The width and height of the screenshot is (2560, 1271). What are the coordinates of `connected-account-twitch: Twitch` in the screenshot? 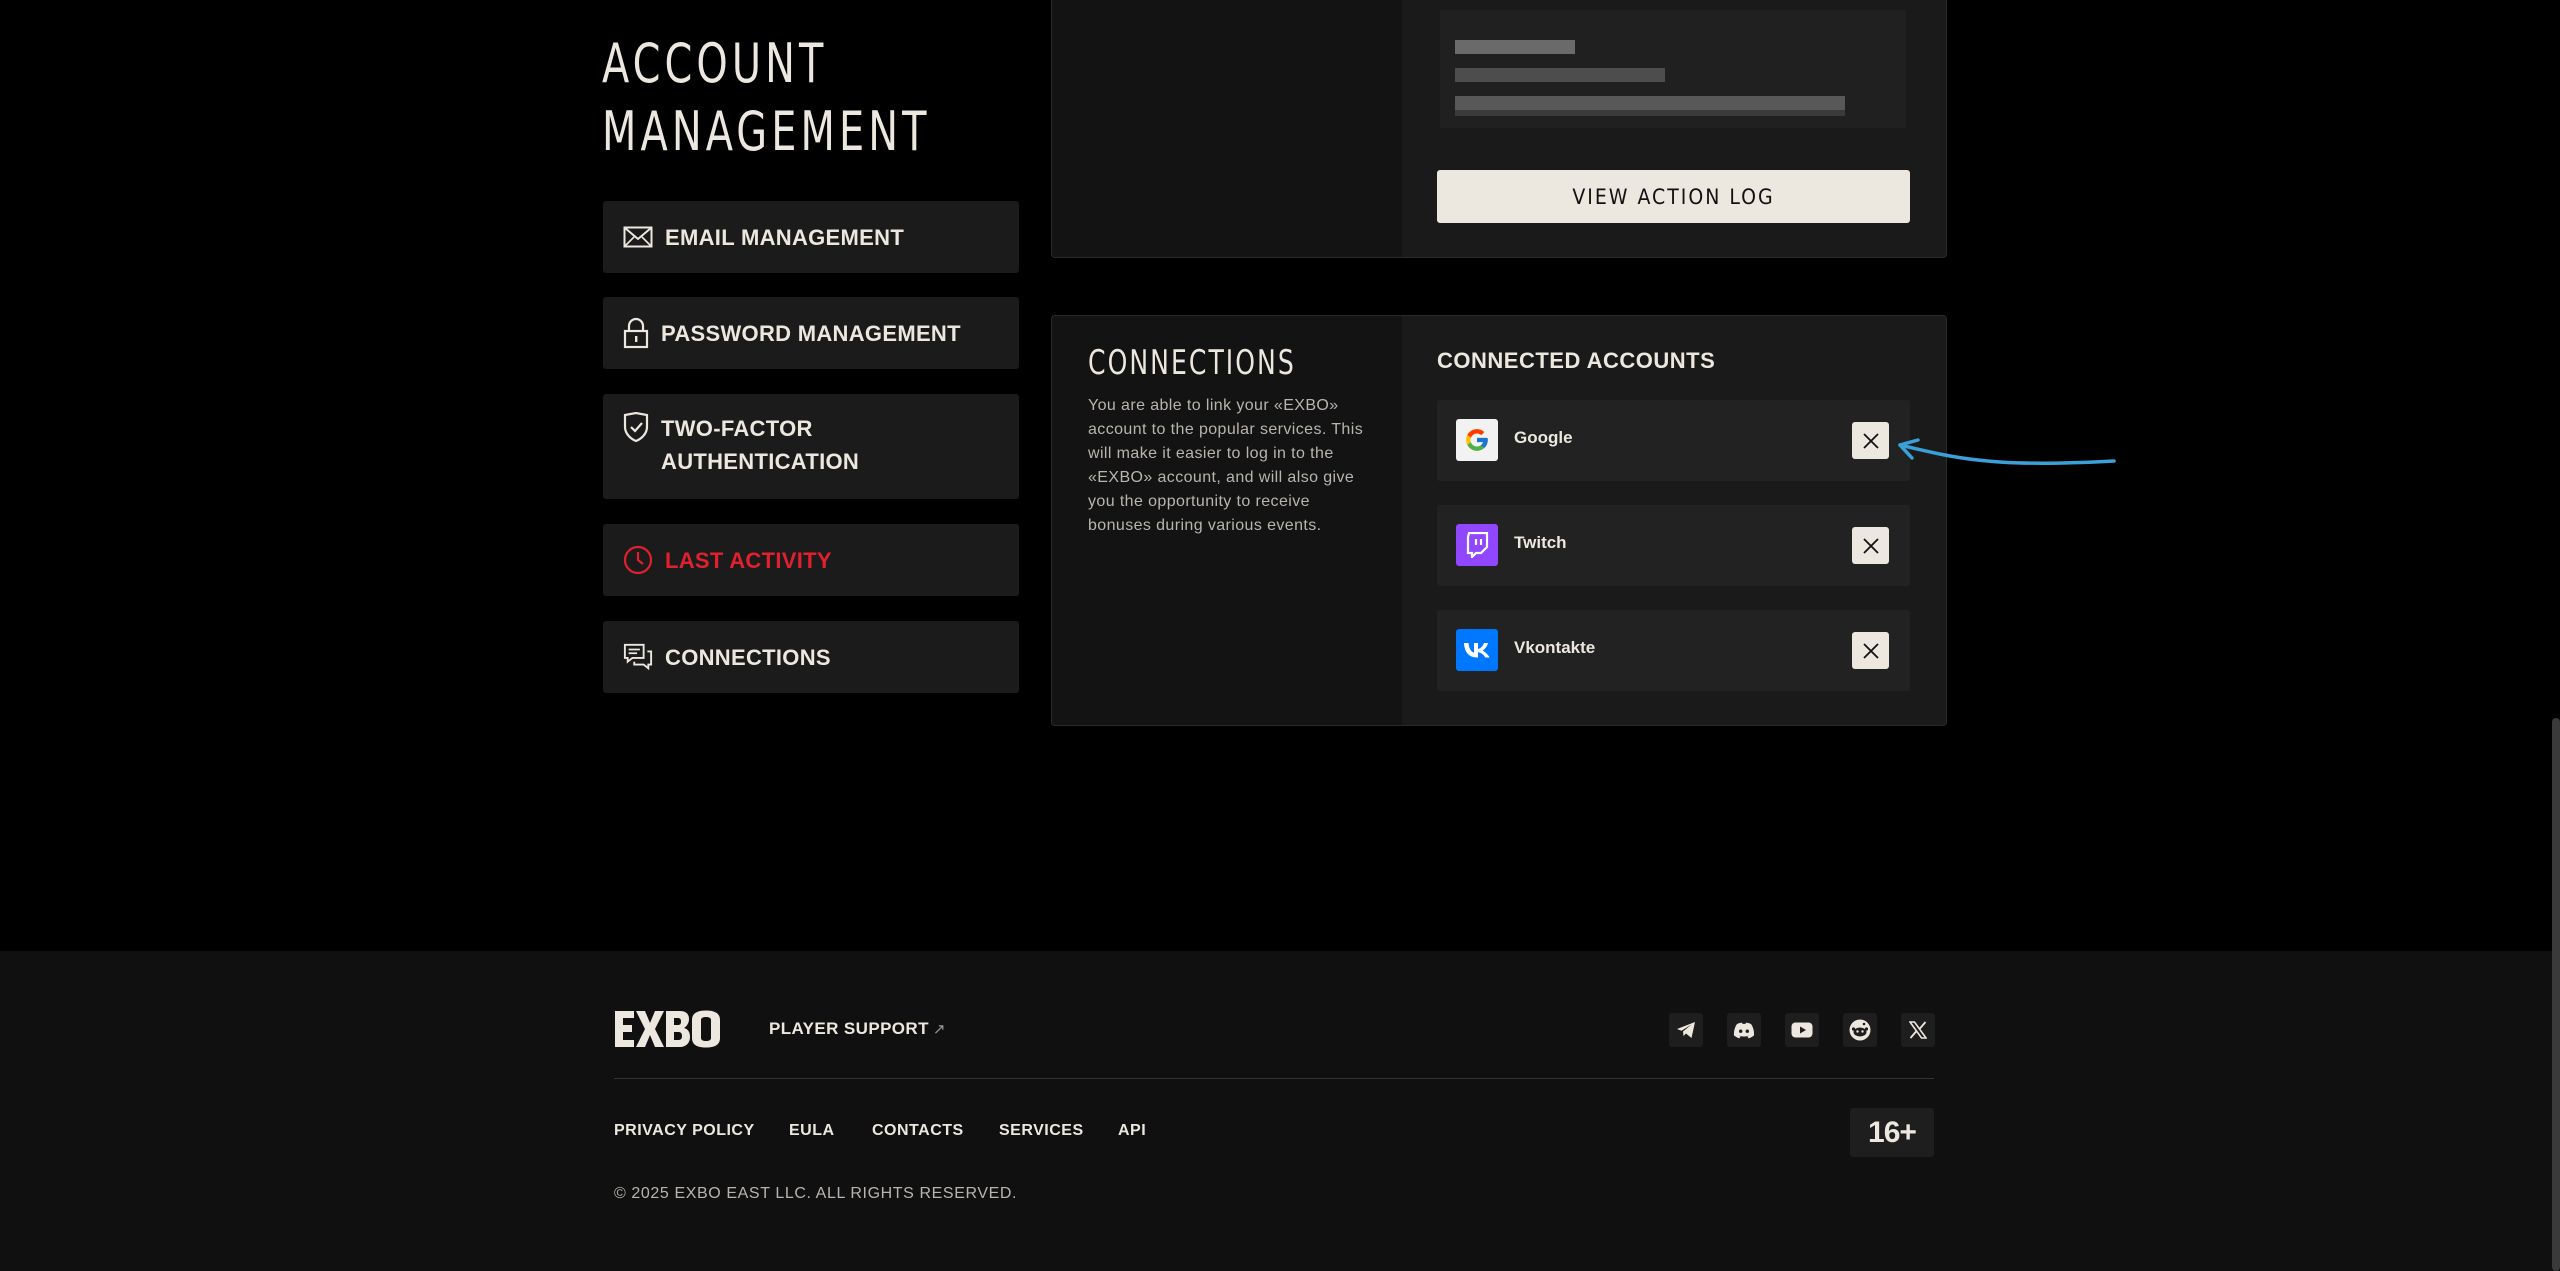 It's located at (1673, 545).